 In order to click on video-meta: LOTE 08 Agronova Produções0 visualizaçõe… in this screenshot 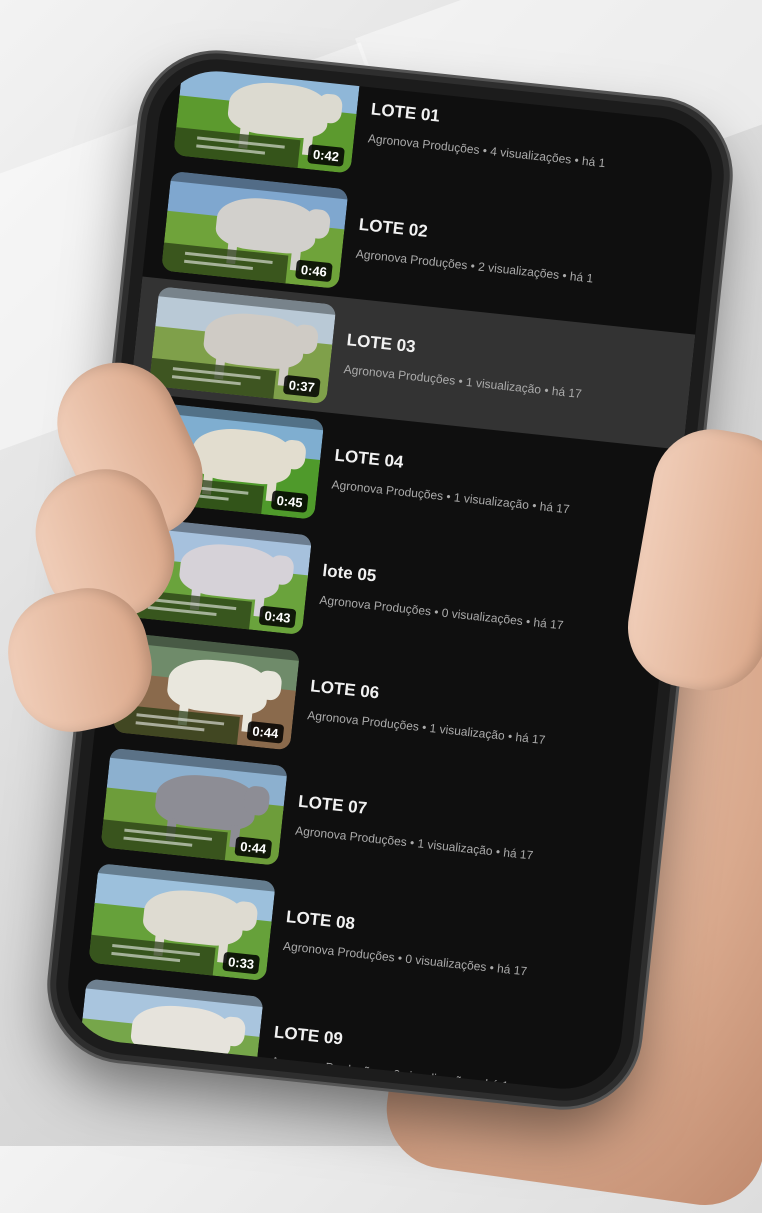, I will do `click(406, 942)`.